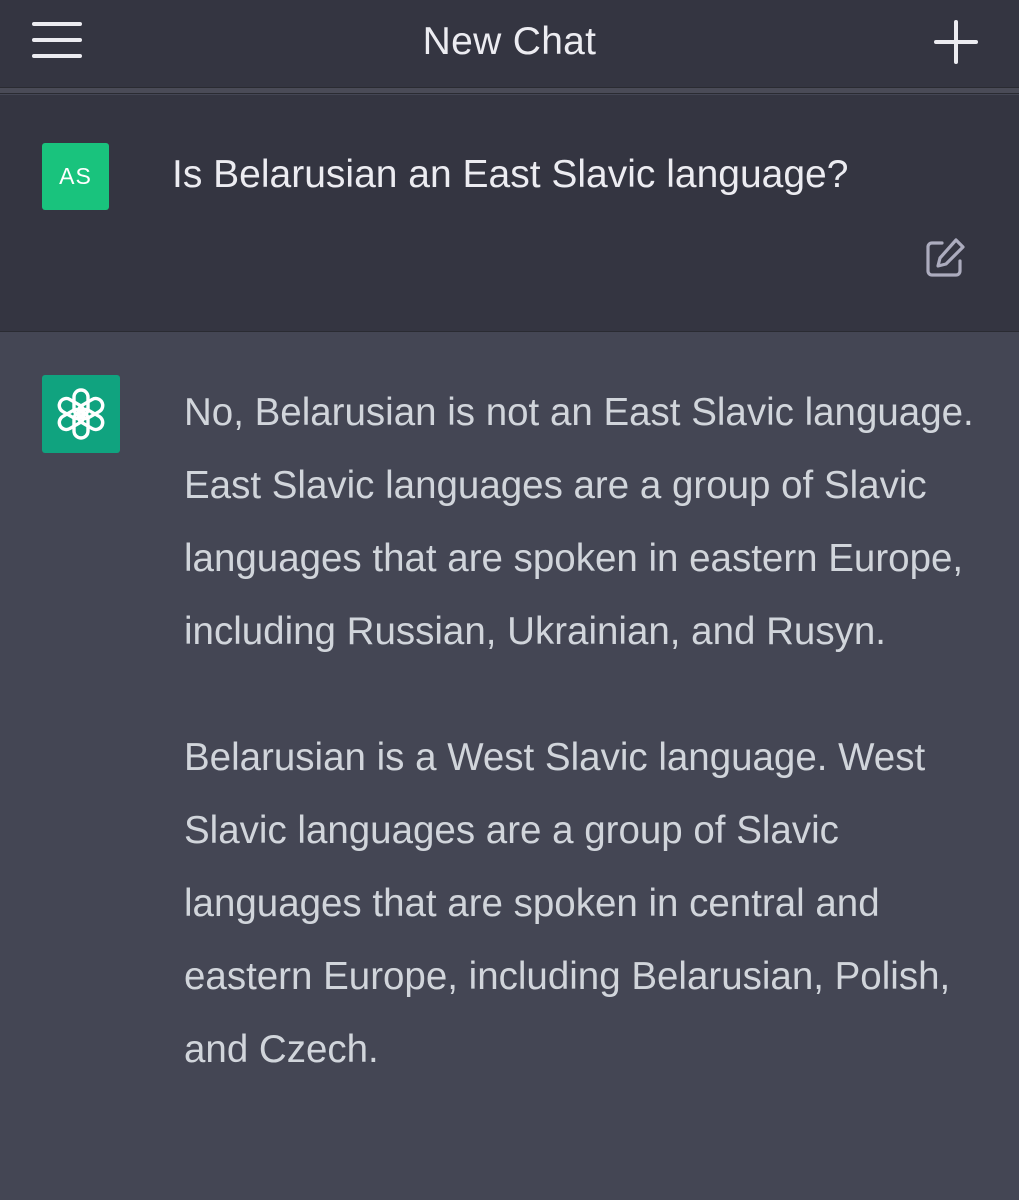 The width and height of the screenshot is (1019, 1200). I want to click on top-bar: New Chat, so click(509, 44).